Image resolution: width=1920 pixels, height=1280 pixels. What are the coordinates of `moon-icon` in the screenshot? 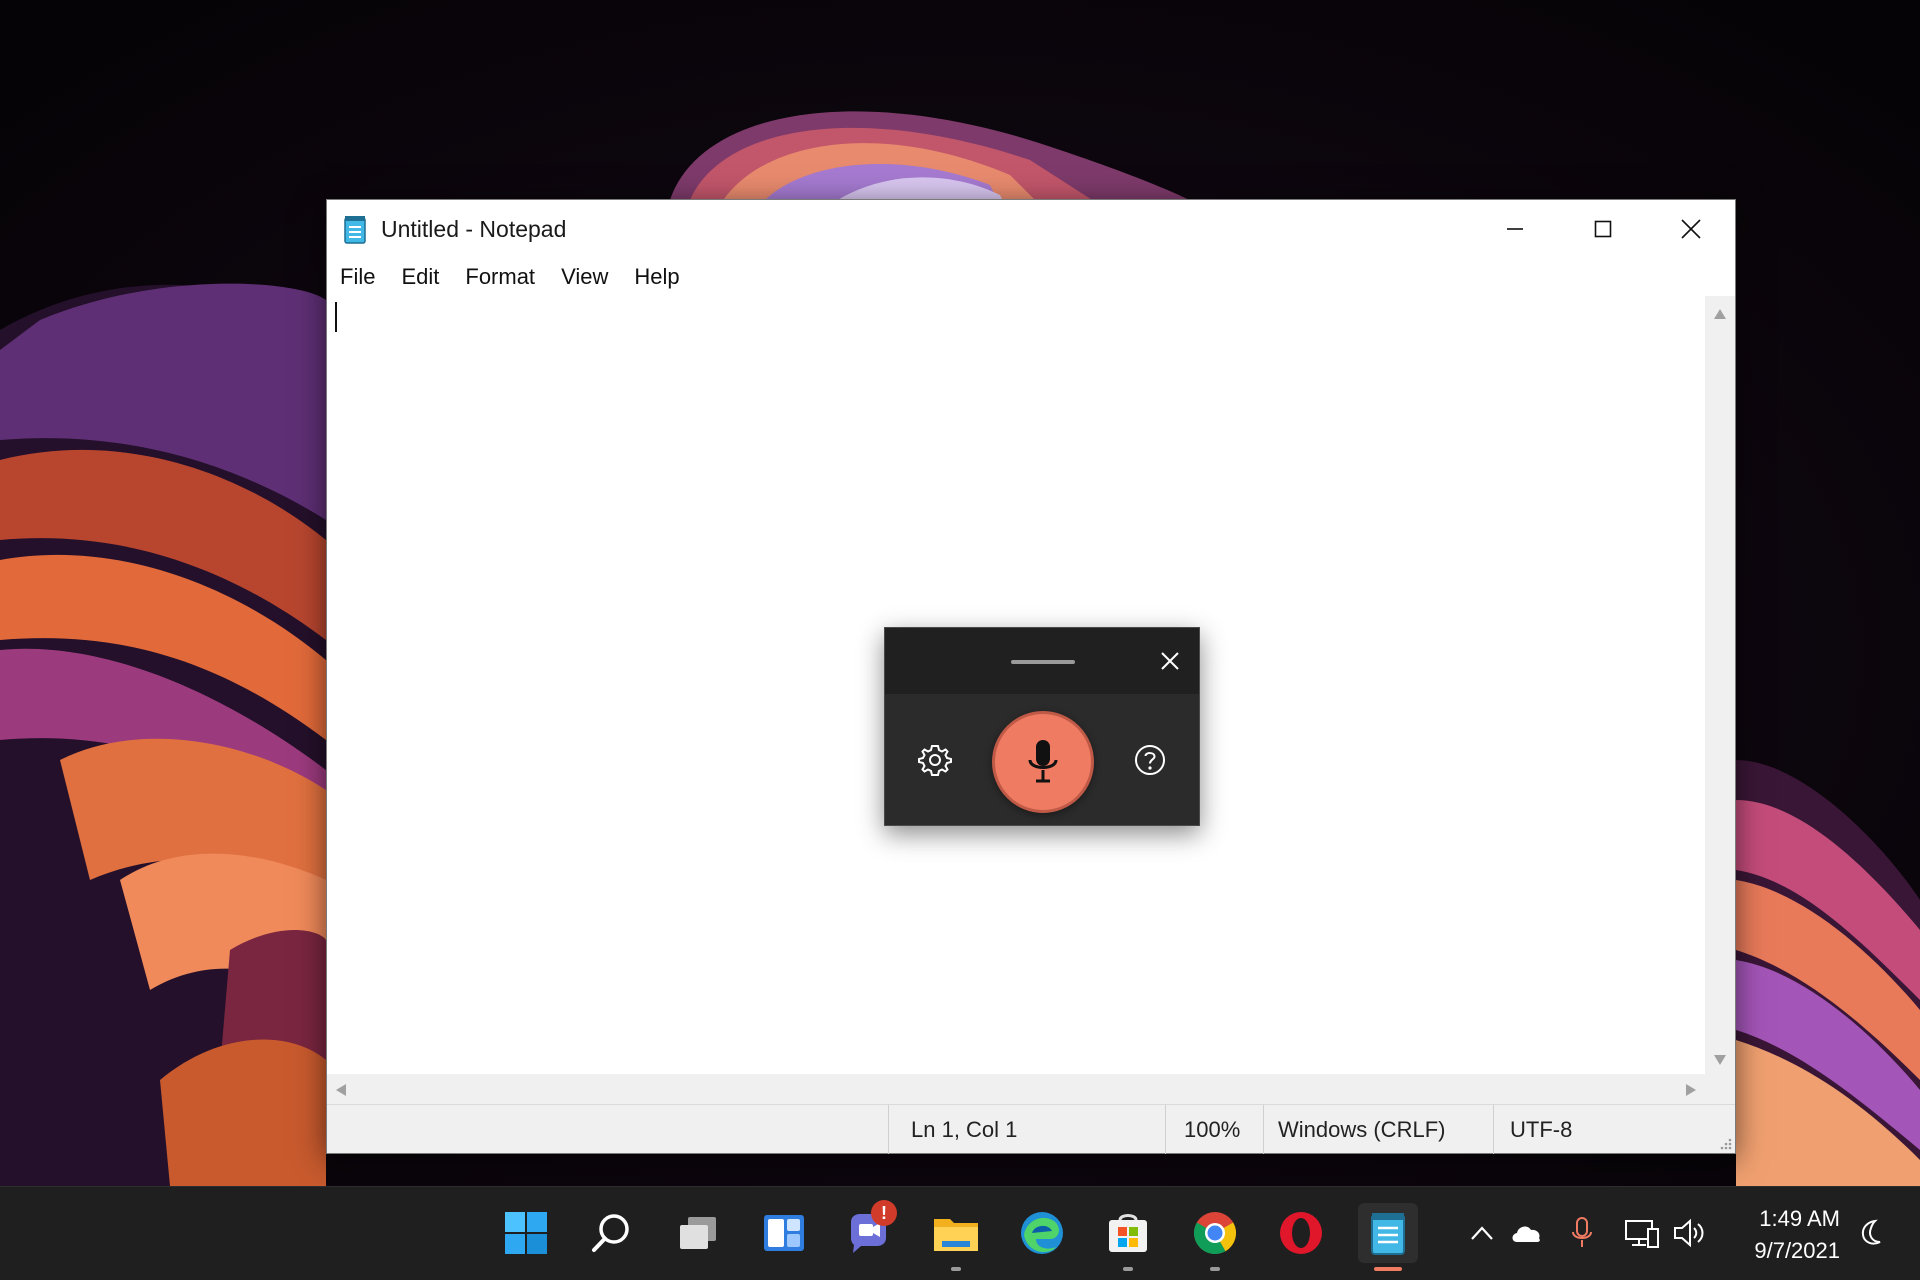 It's located at (1871, 1232).